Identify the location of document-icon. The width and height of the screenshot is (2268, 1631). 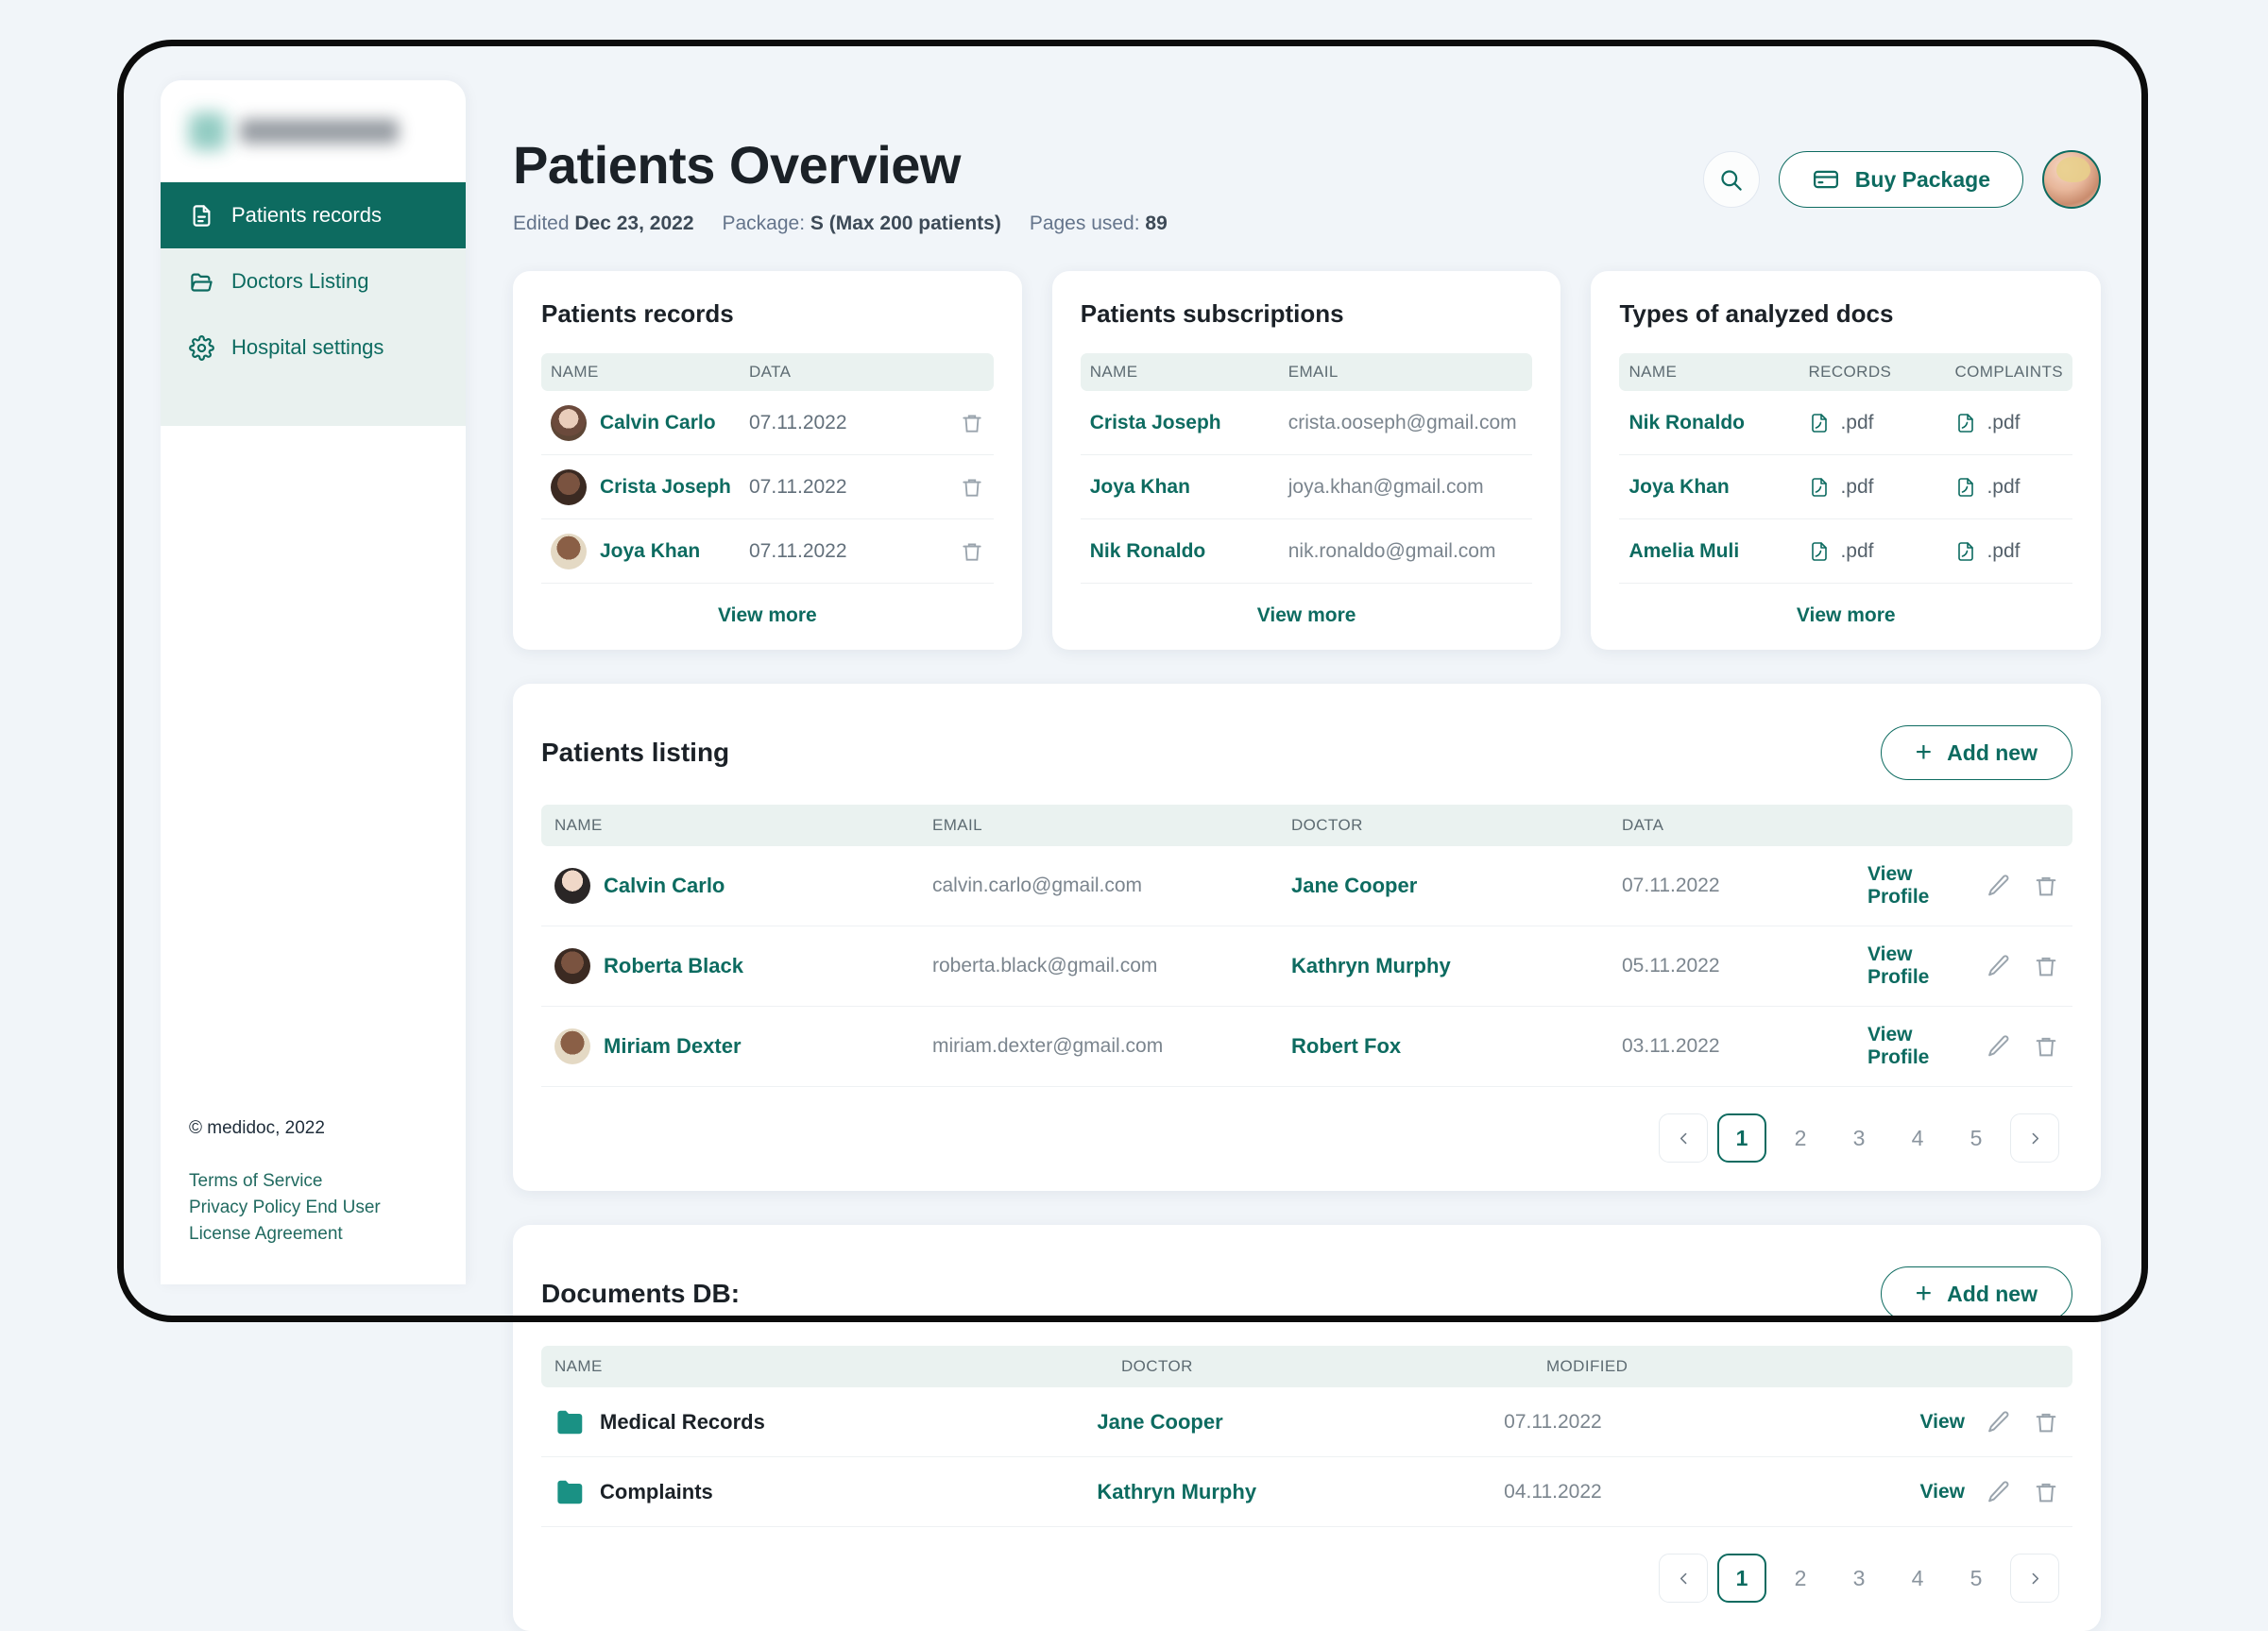
(202, 215).